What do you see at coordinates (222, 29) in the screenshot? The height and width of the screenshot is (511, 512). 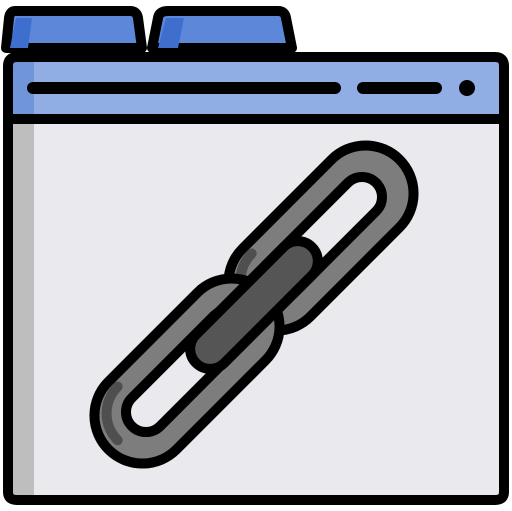 I see `tab-right` at bounding box center [222, 29].